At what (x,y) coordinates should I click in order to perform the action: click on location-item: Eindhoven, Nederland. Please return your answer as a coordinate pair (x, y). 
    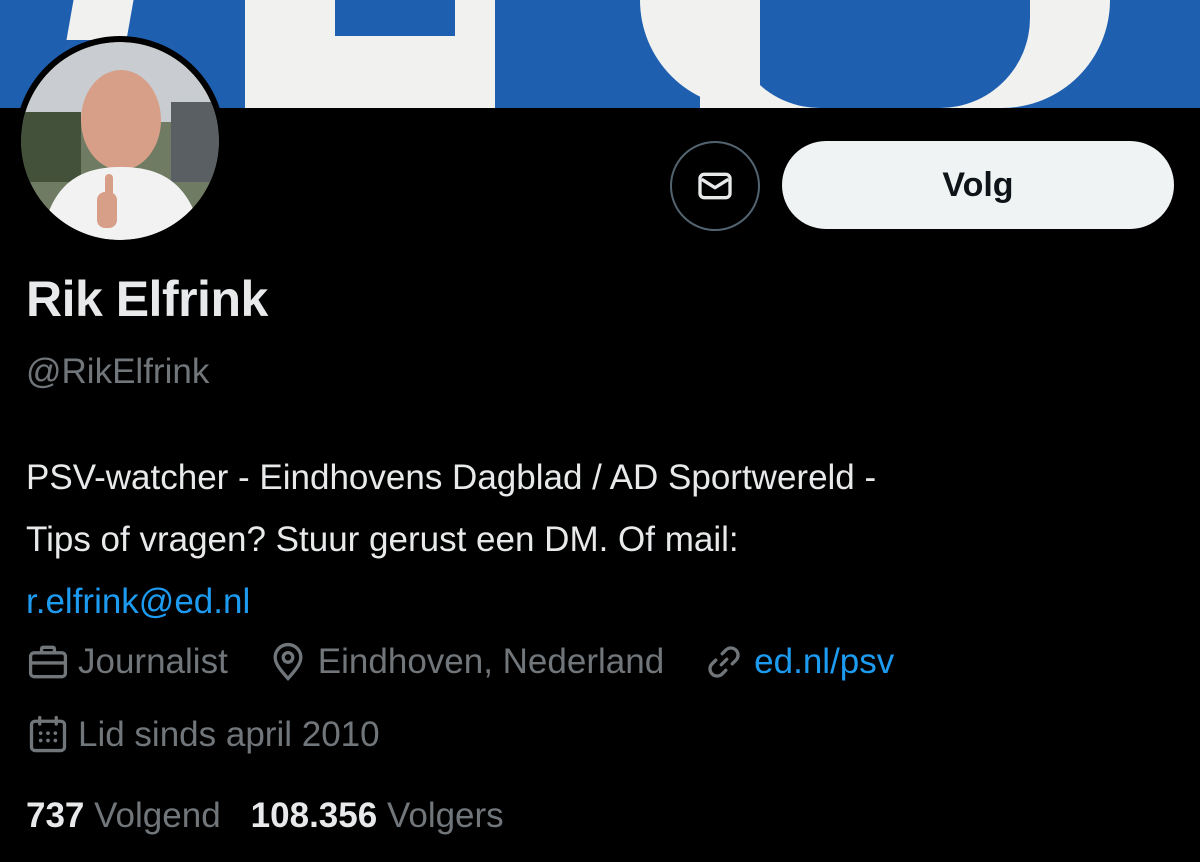
    Looking at the image, I should click on (465, 662).